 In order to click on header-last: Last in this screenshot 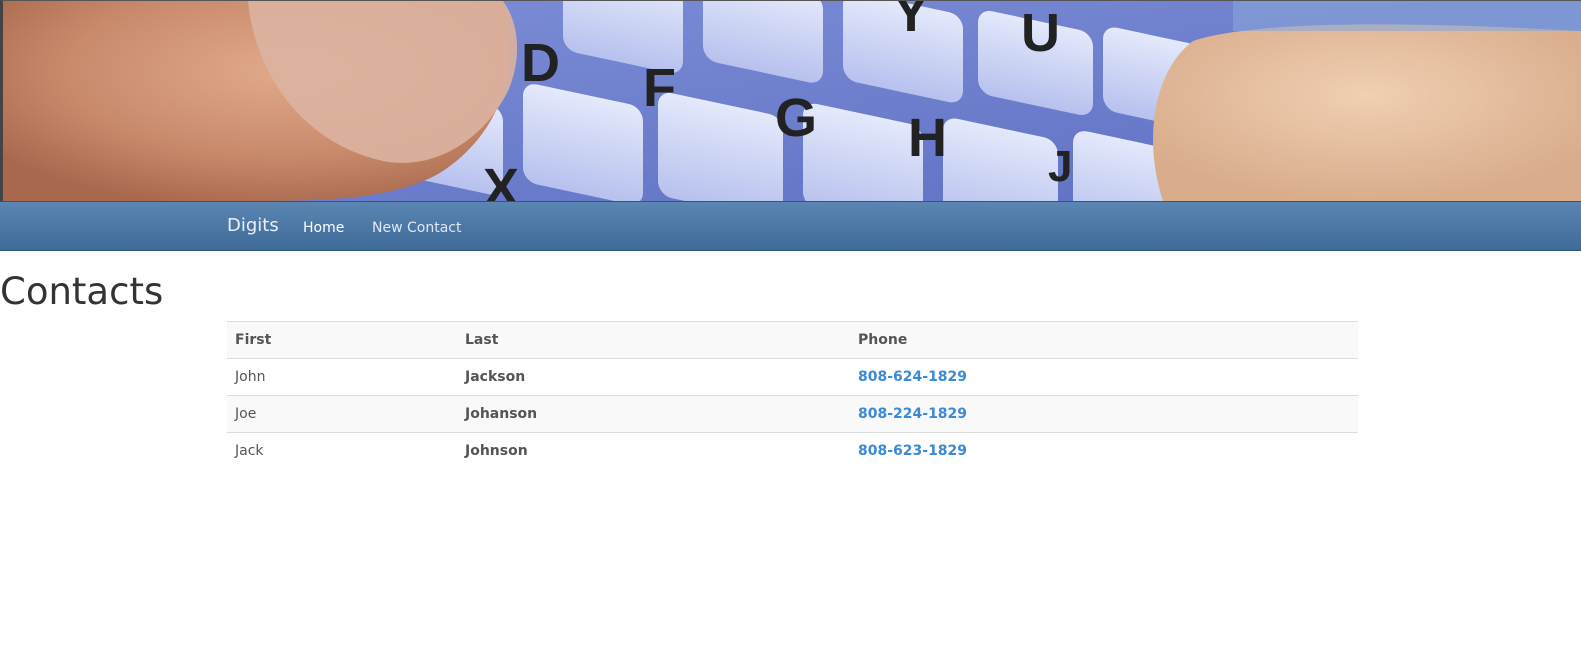, I will do `click(653, 340)`.